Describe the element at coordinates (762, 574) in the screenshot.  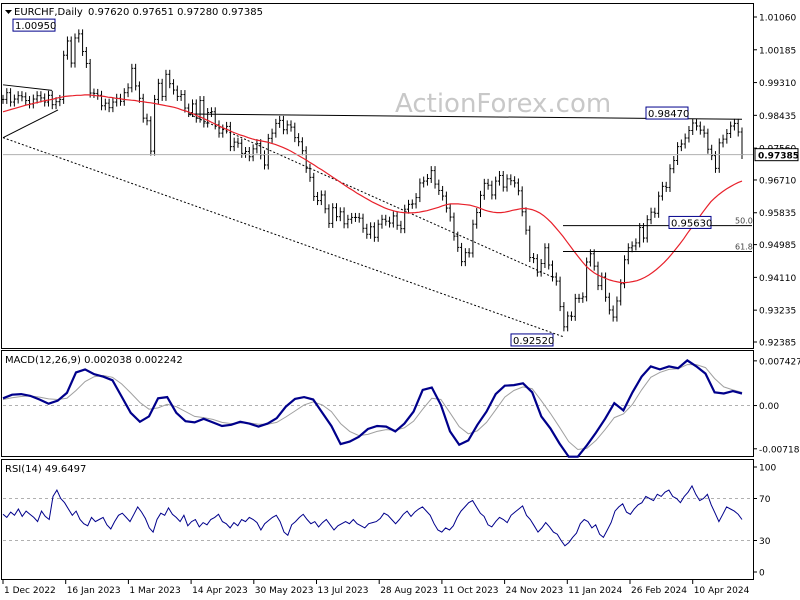
I see `rsi-y-tick-label: 0` at that location.